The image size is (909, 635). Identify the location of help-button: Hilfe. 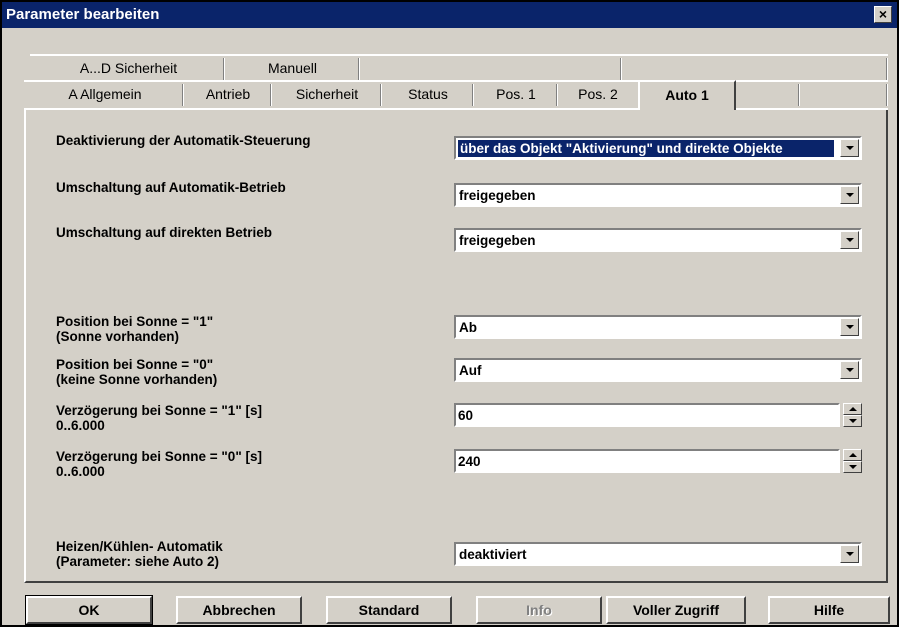
(829, 610).